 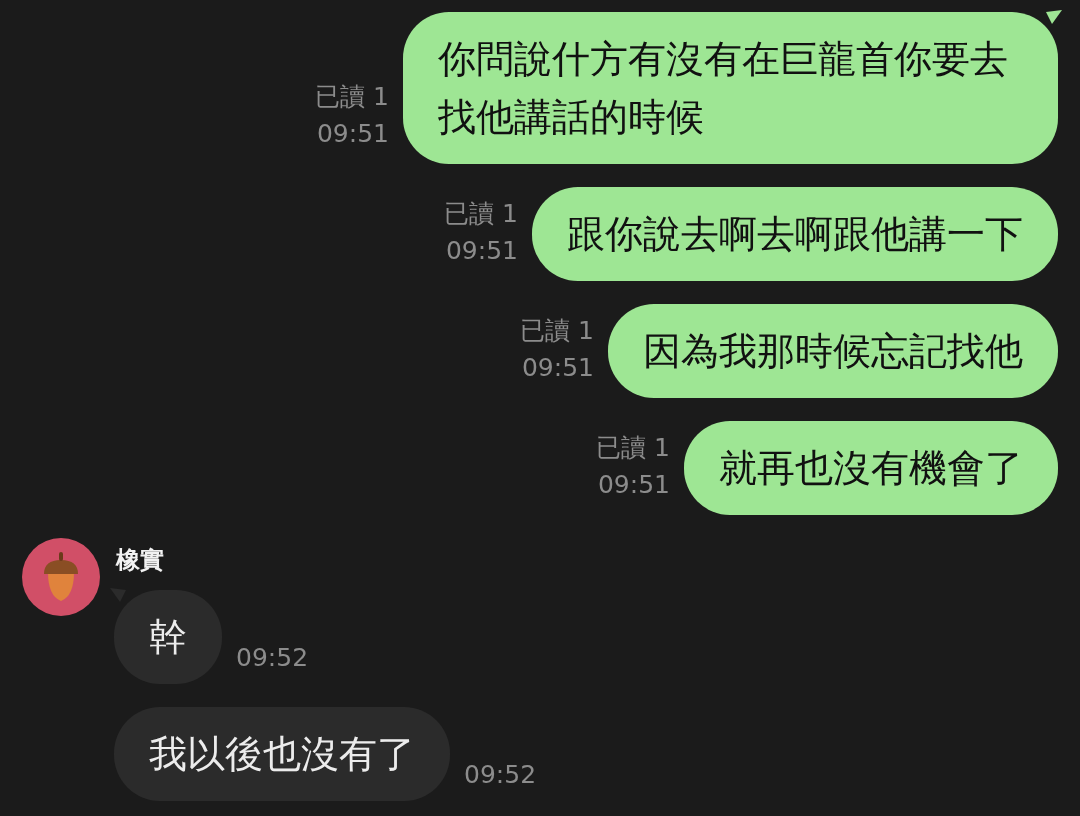 I want to click on sender-name: 橡實, so click(x=140, y=560).